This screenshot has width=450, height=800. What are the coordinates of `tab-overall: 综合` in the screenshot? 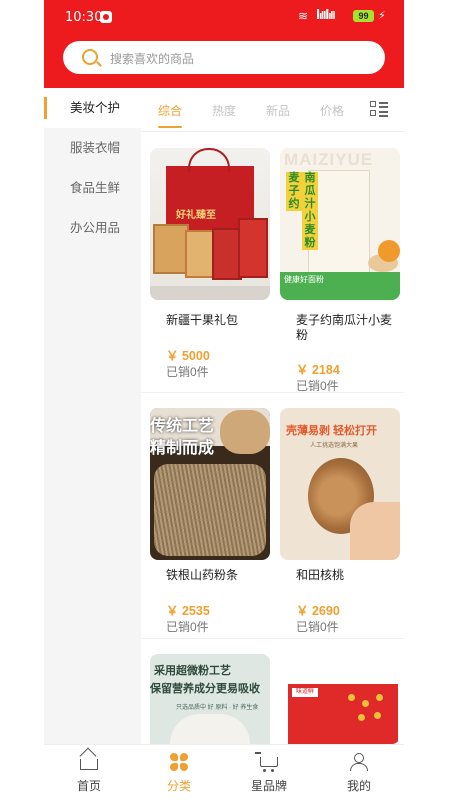 It's located at (170, 115).